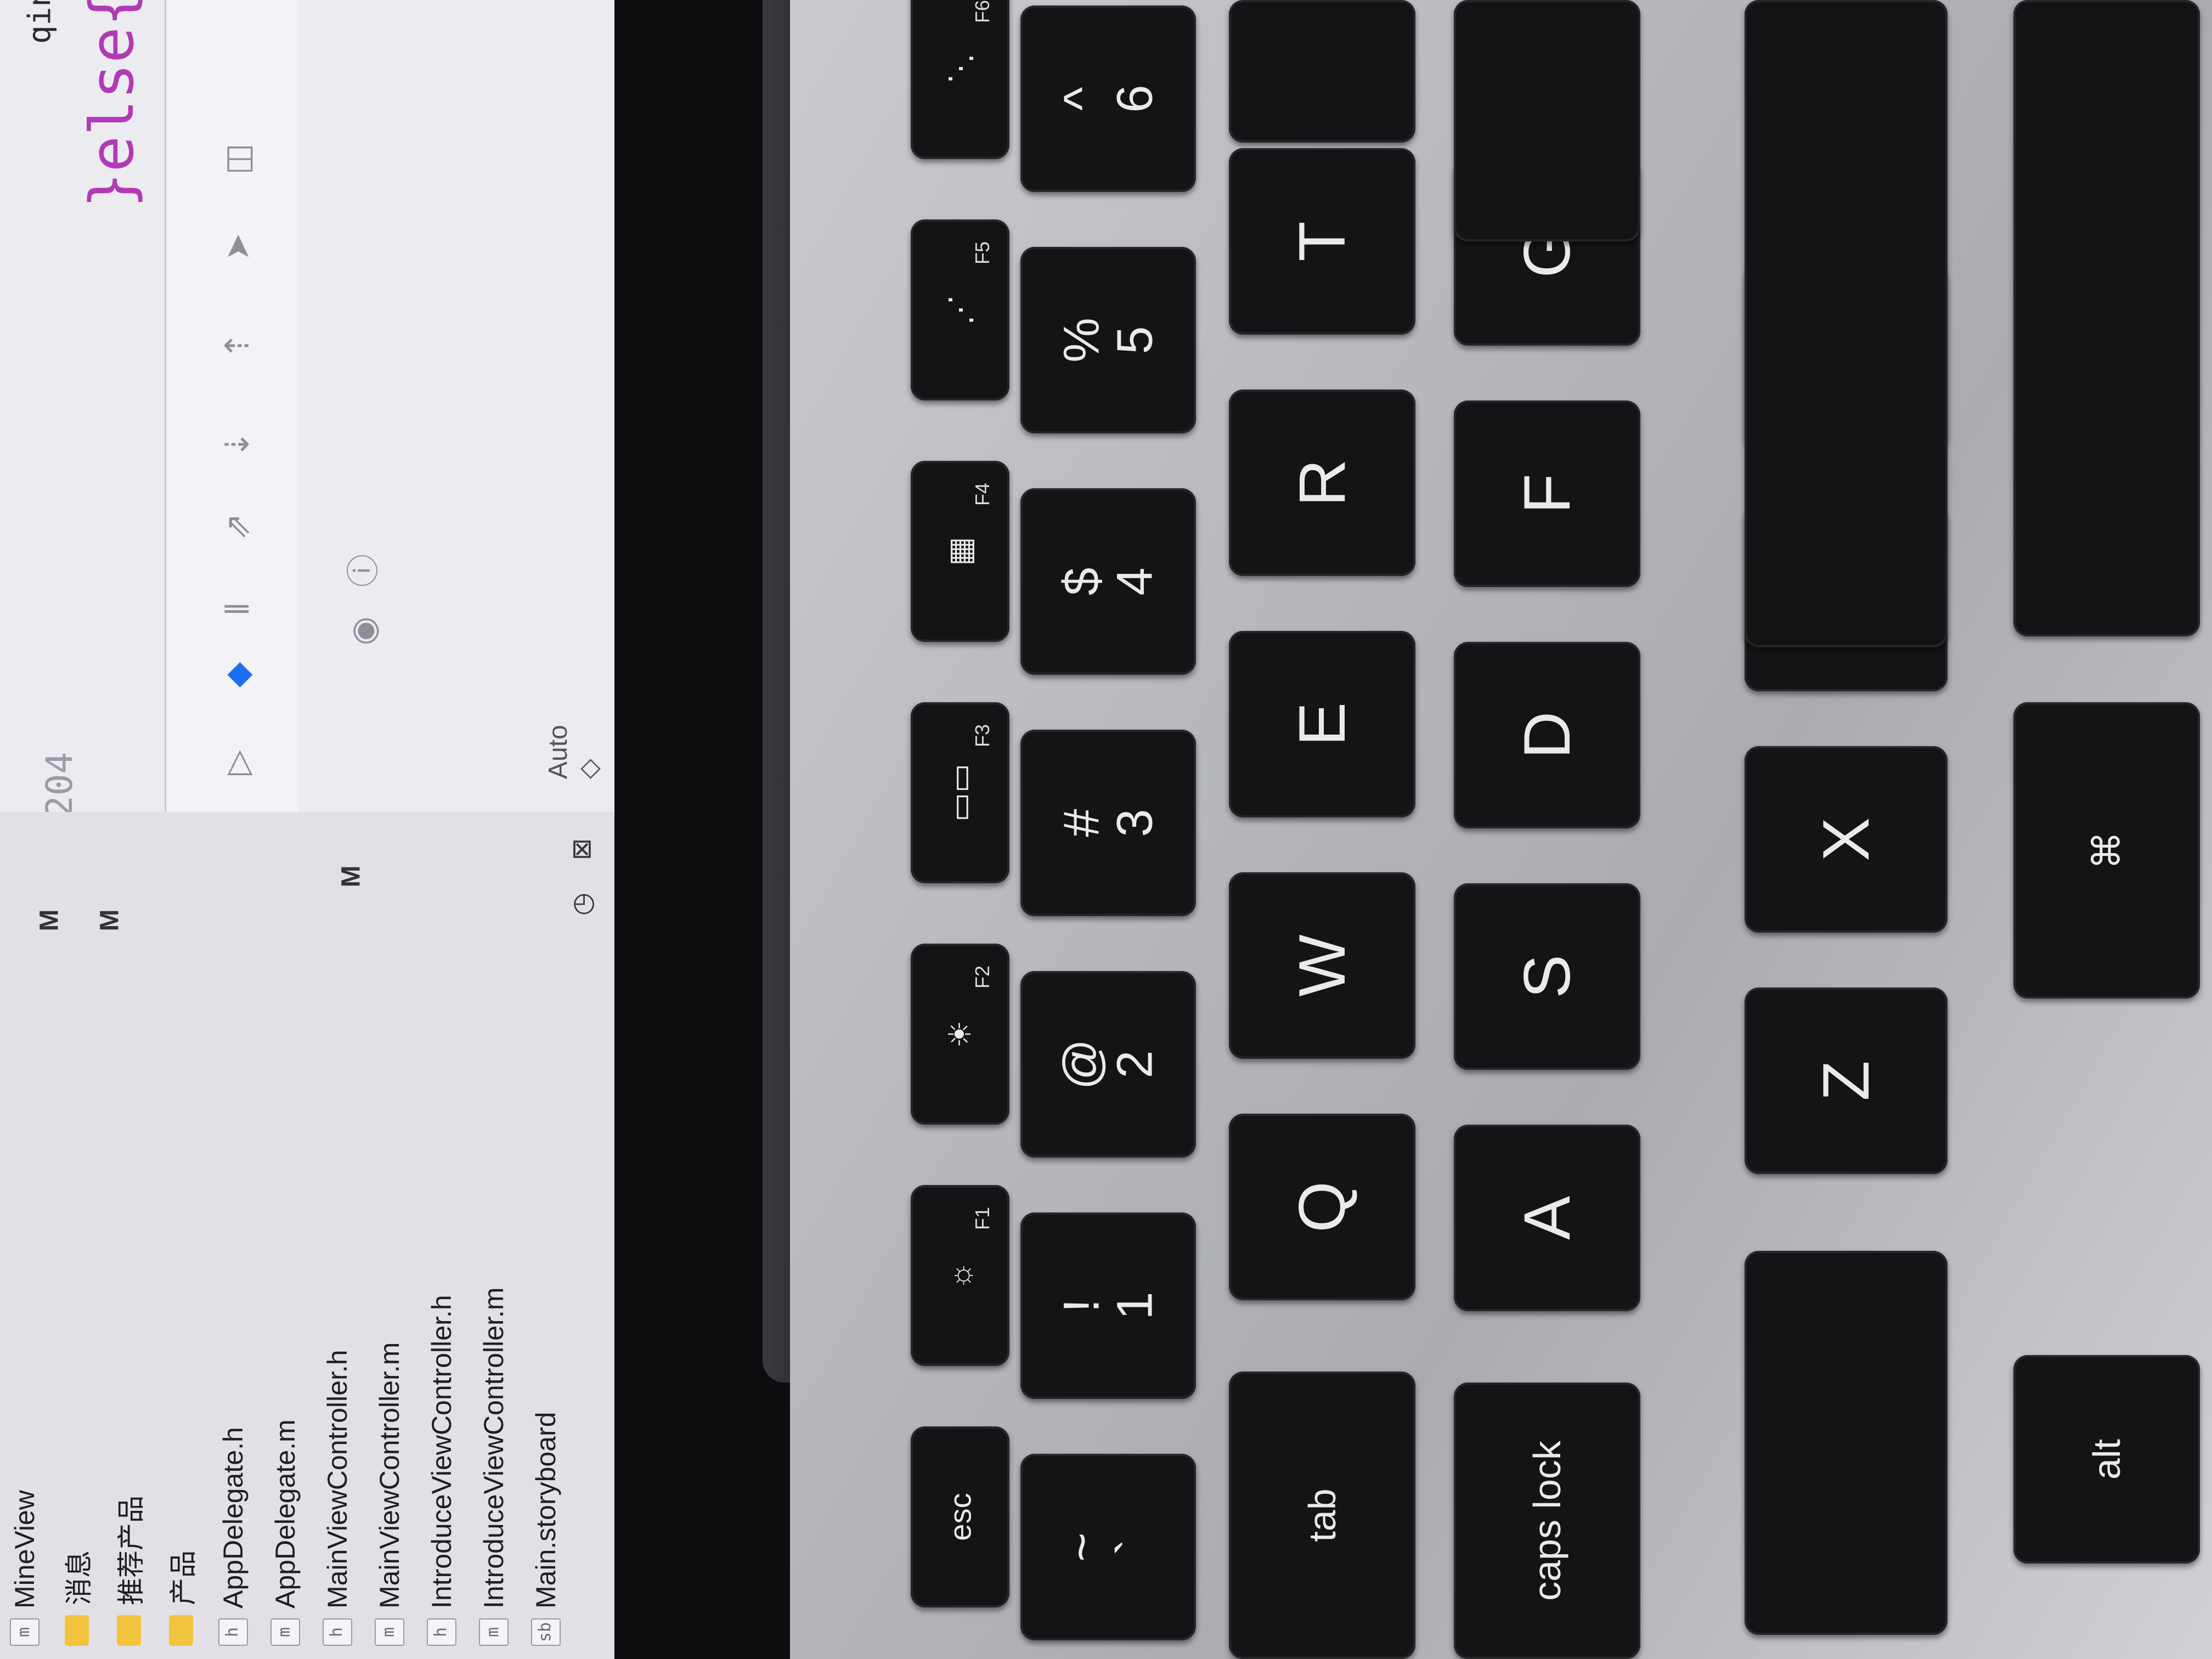 The width and height of the screenshot is (2212, 1659). I want to click on key-f4: ▦ F4, so click(960, 551).